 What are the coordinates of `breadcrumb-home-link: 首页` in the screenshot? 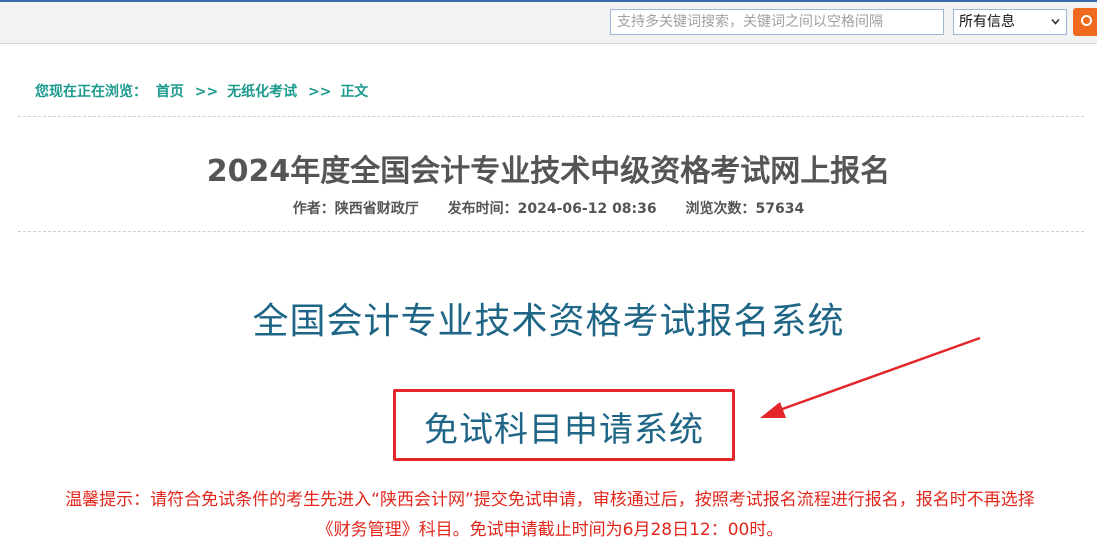 It's located at (170, 92).